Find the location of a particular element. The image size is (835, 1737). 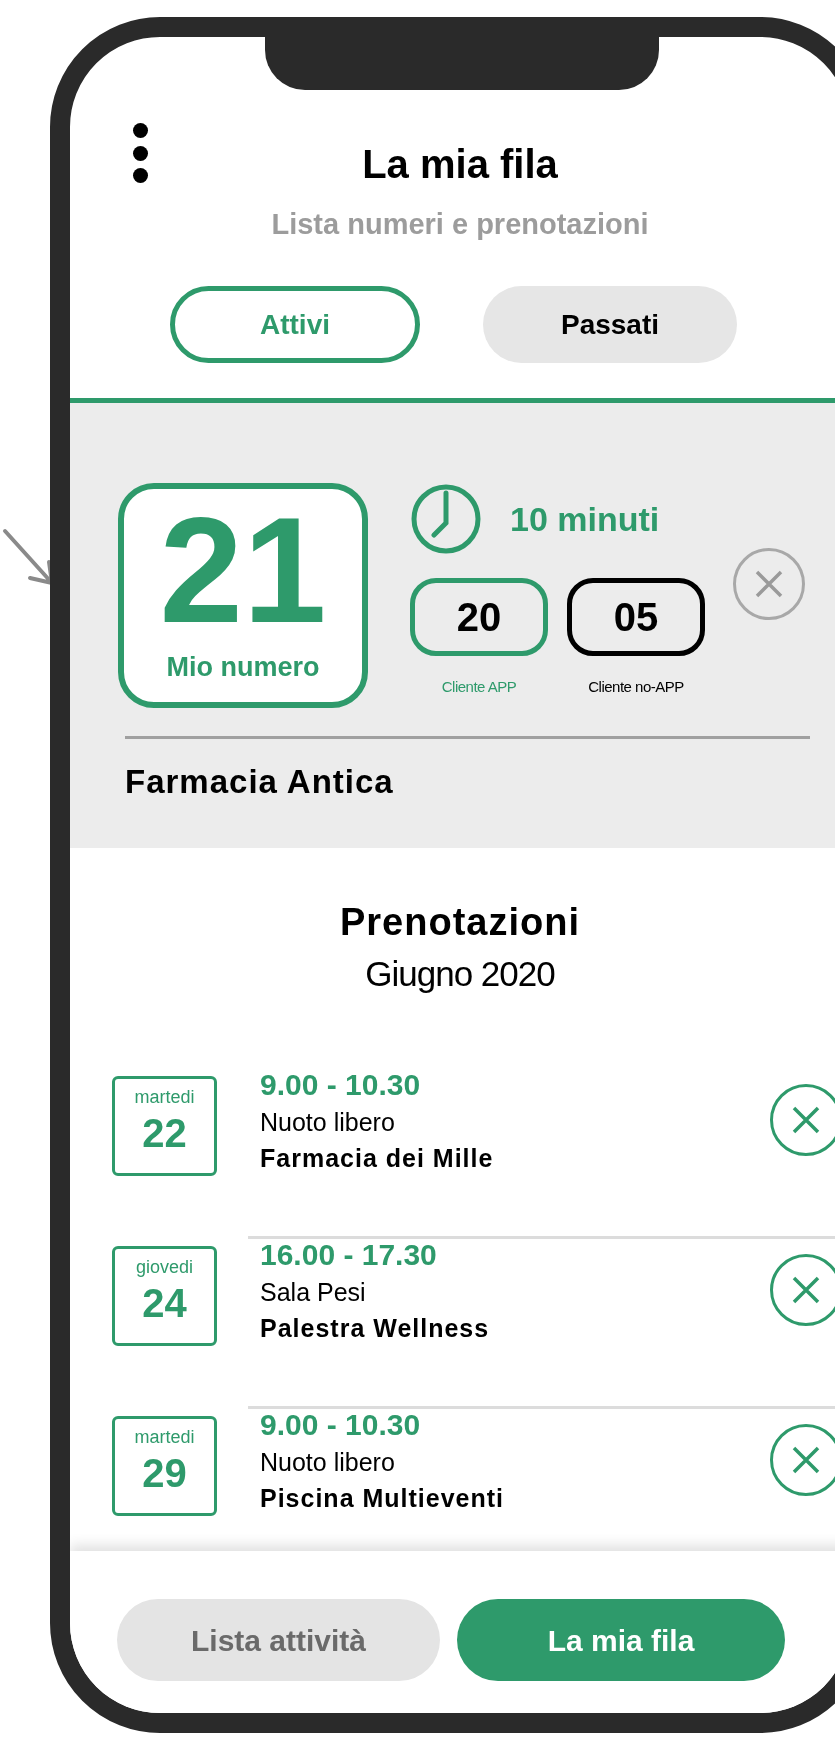

tab: Attivi is located at coordinates (295, 324).